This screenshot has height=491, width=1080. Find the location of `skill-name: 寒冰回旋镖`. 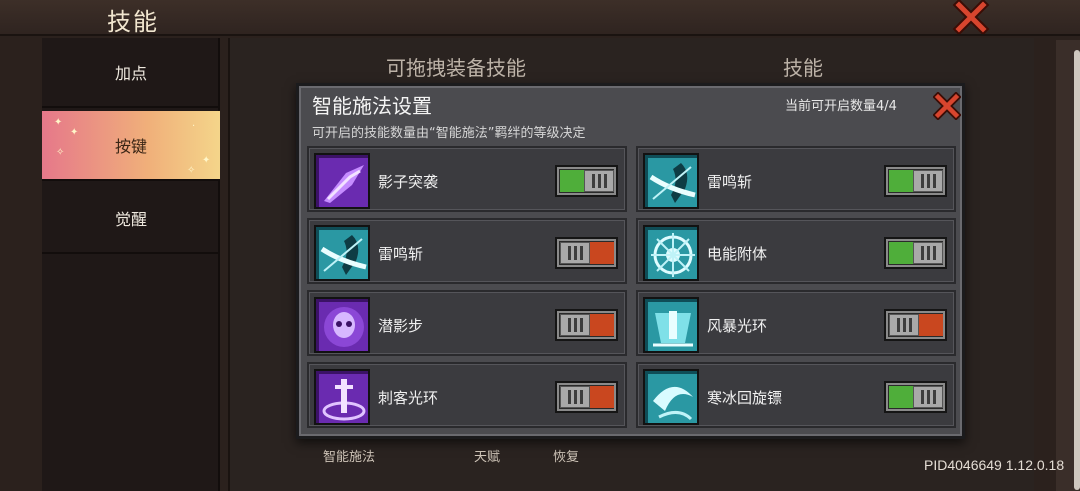

skill-name: 寒冰回旋镖 is located at coordinates (745, 398).